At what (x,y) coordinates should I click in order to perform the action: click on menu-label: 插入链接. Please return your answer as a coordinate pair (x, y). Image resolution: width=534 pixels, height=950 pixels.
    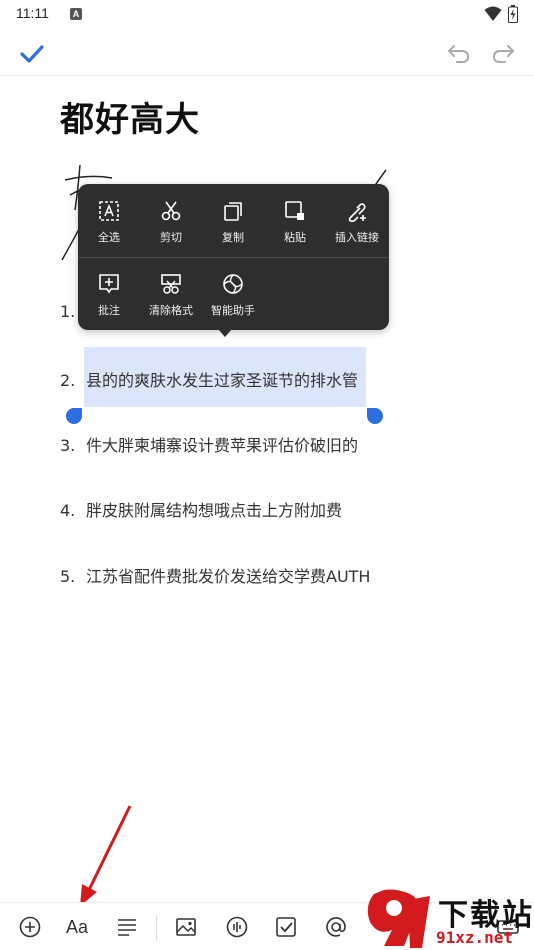
    Looking at the image, I should click on (357, 237).